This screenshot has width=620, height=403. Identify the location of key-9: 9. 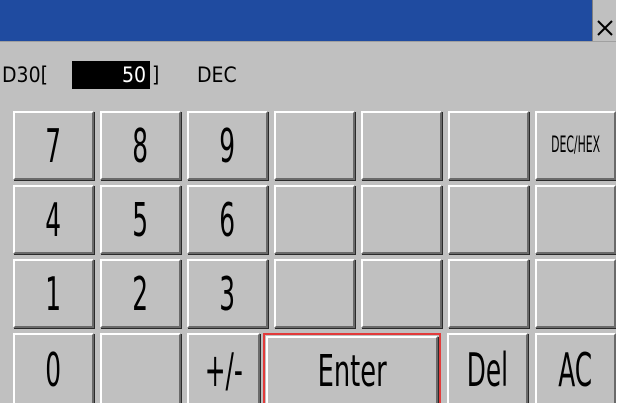
(227, 145).